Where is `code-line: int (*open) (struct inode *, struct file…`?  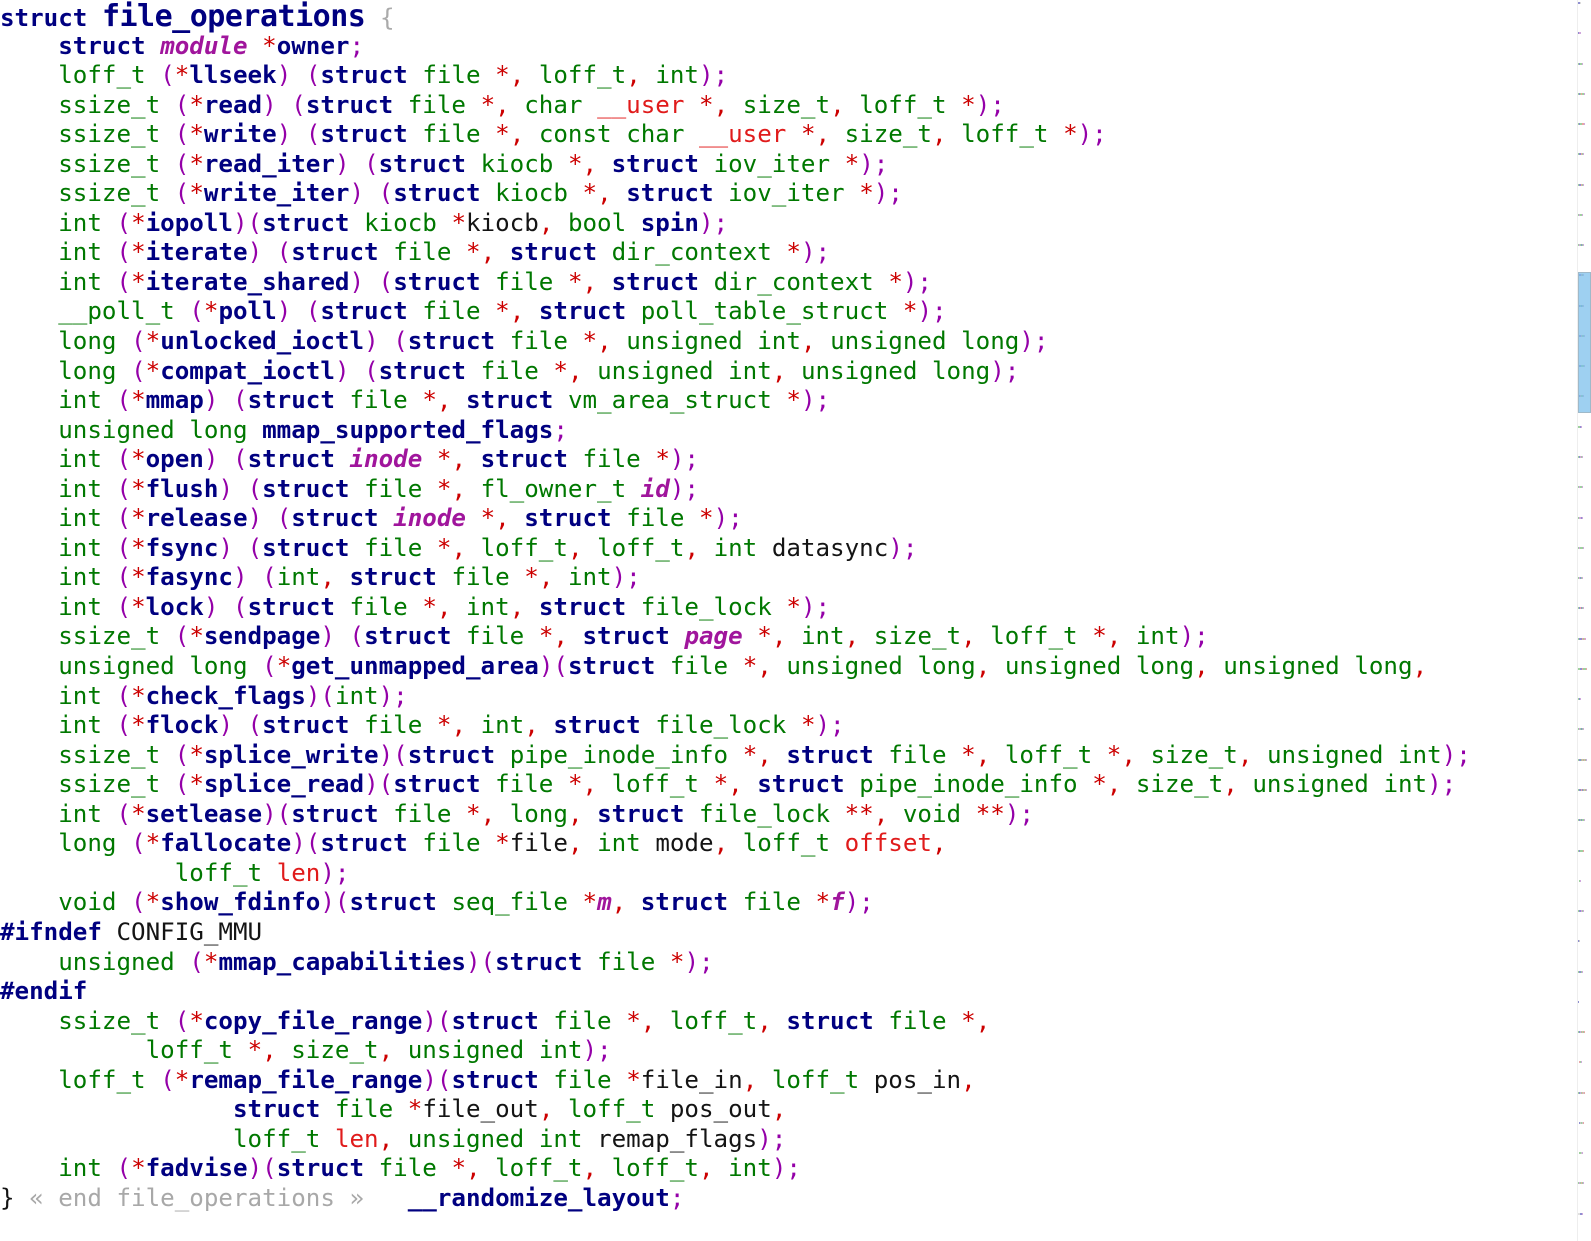 code-line: int (*open) (struct inode *, struct file… is located at coordinates (735, 460).